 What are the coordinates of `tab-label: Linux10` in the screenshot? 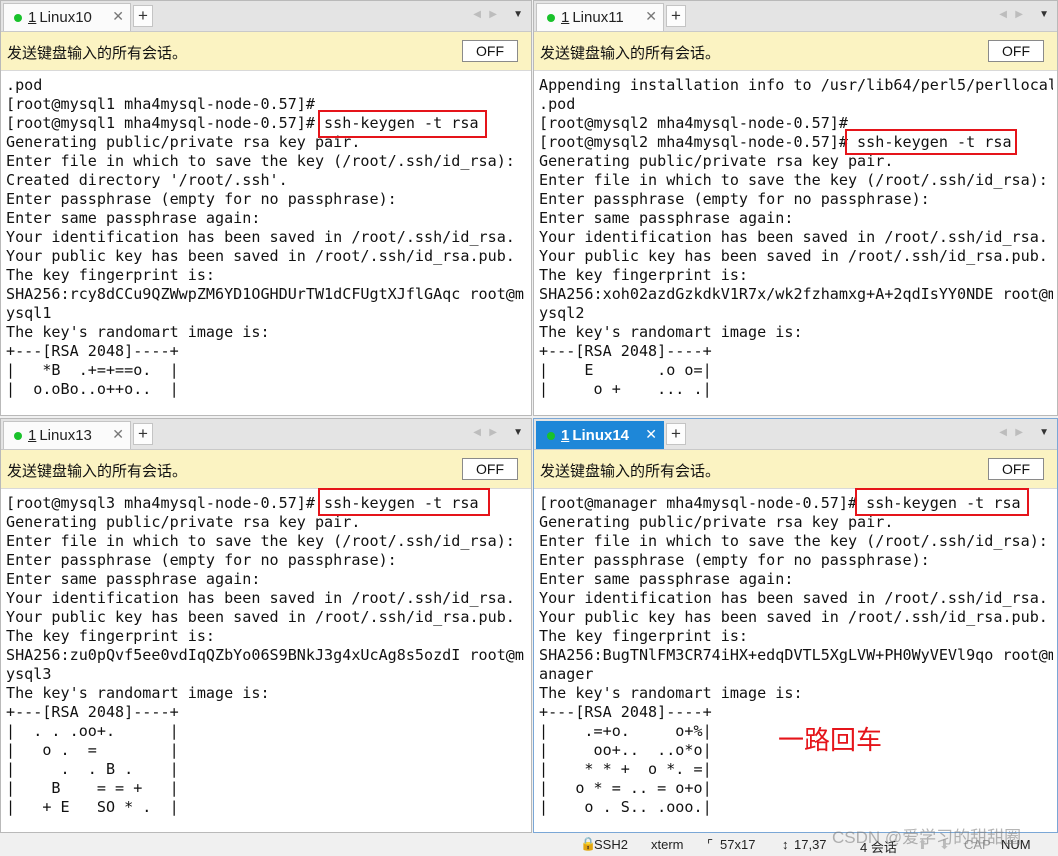 It's located at (65, 17).